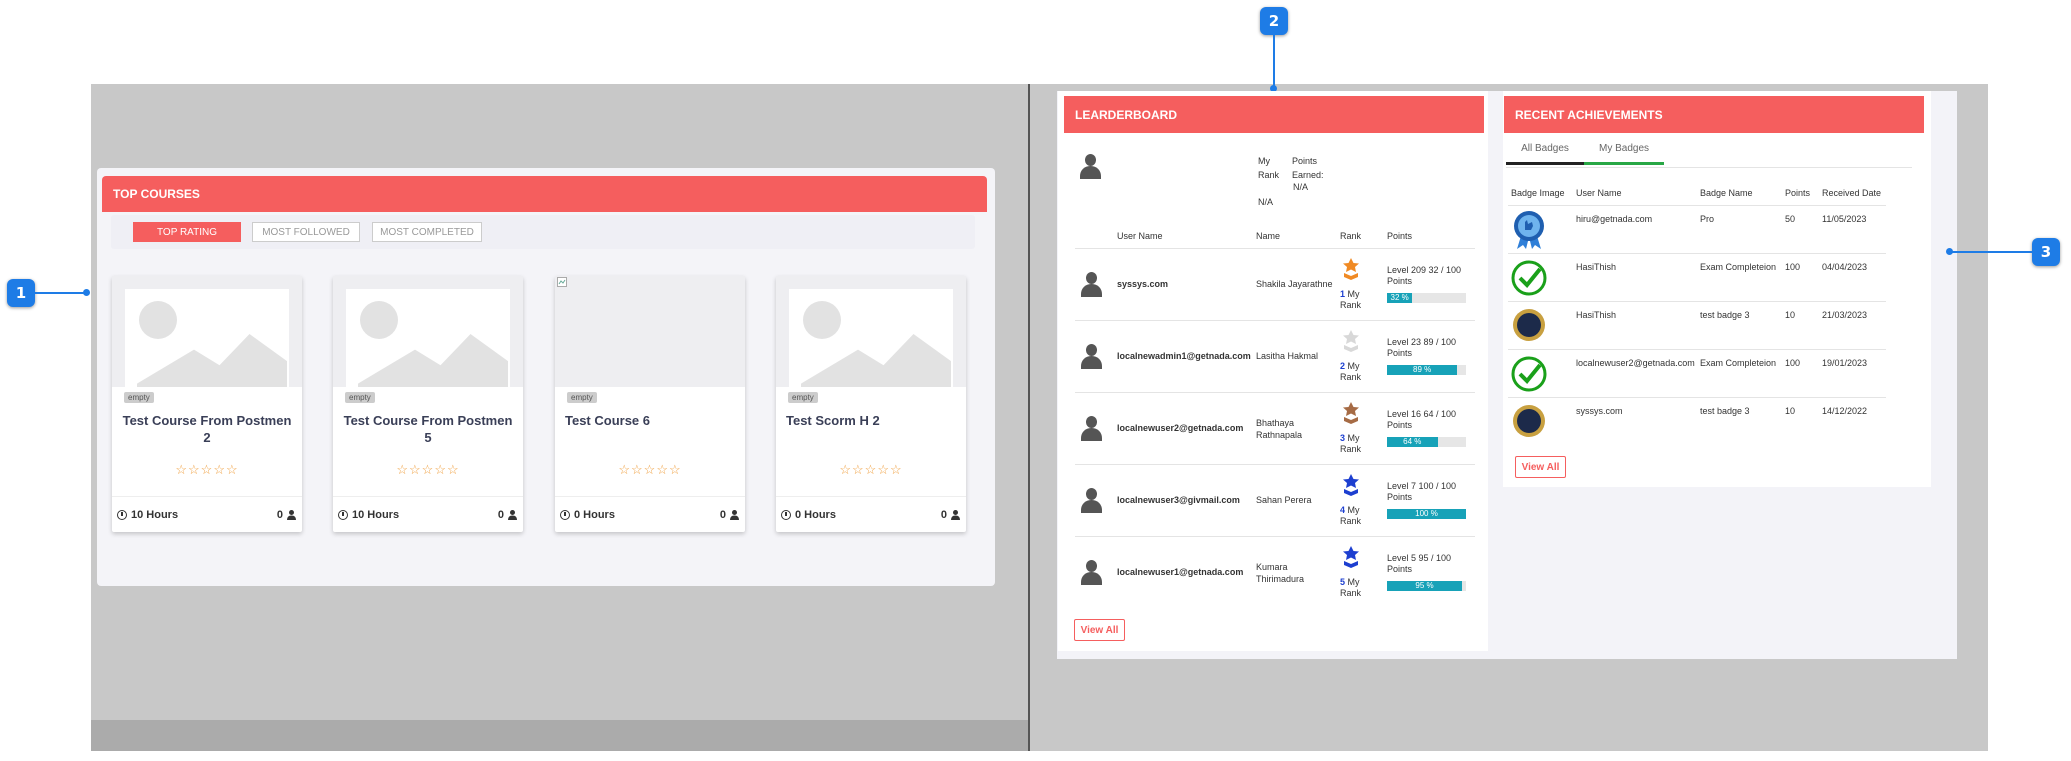 The height and width of the screenshot is (761, 2071). Describe the element at coordinates (1529, 278) in the screenshot. I see `checkmark-icon` at that location.